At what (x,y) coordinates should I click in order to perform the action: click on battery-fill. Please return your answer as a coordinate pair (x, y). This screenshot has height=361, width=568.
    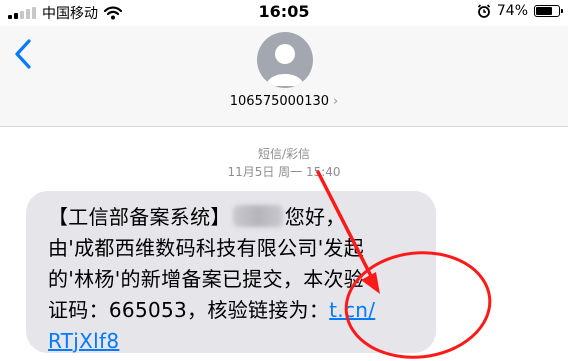
    Looking at the image, I should click on (544, 11).